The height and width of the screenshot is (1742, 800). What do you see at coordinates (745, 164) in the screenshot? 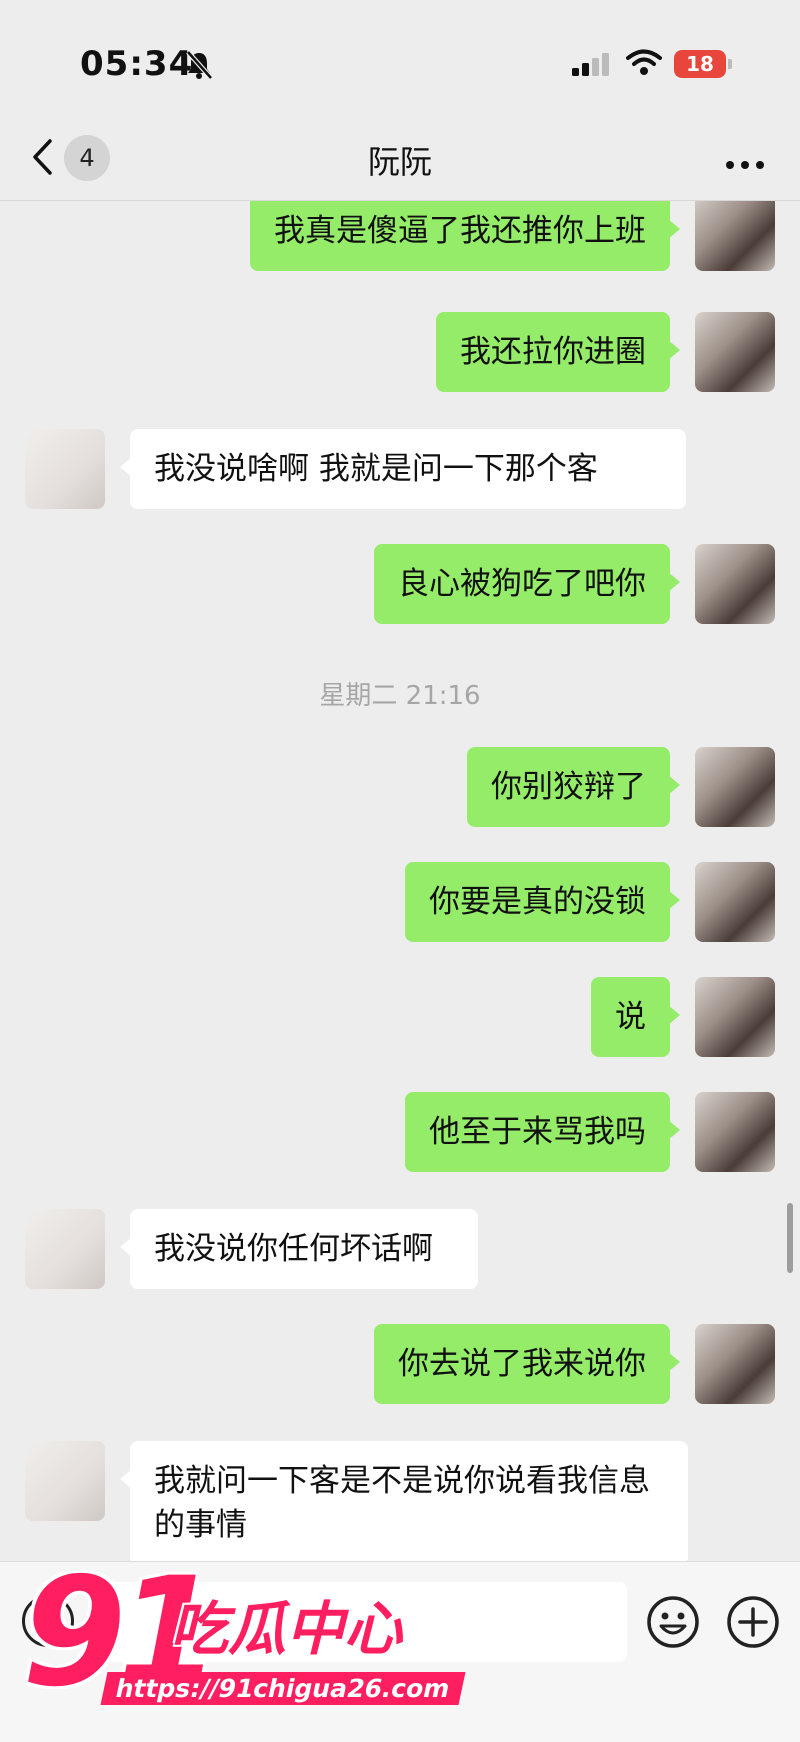
I see `more-options-icon` at bounding box center [745, 164].